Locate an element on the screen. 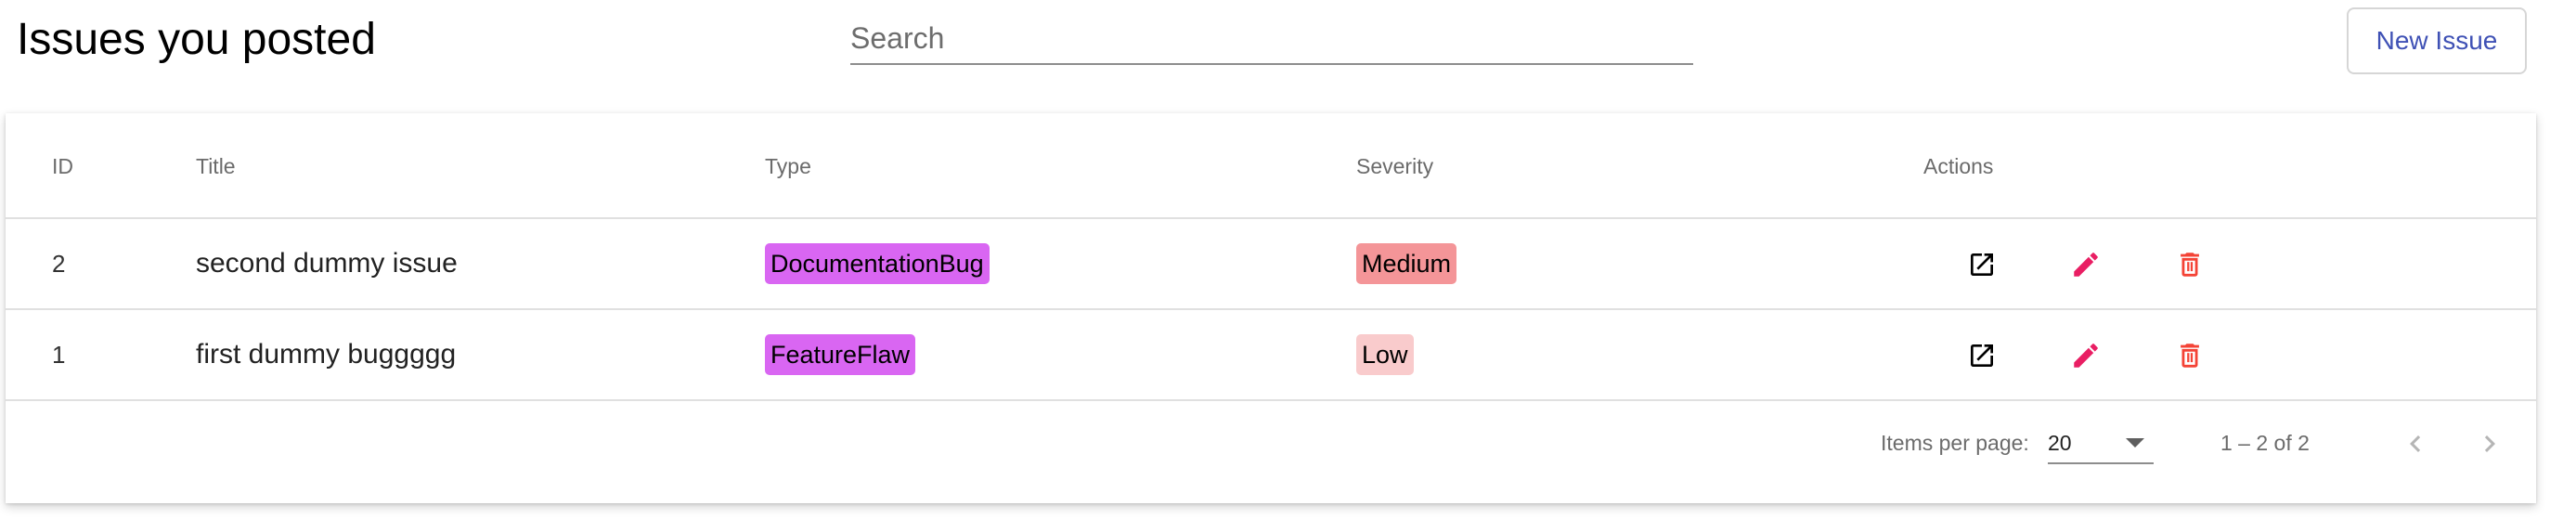 The image size is (2576, 532). column-header-severity: Severity is located at coordinates (1394, 166).